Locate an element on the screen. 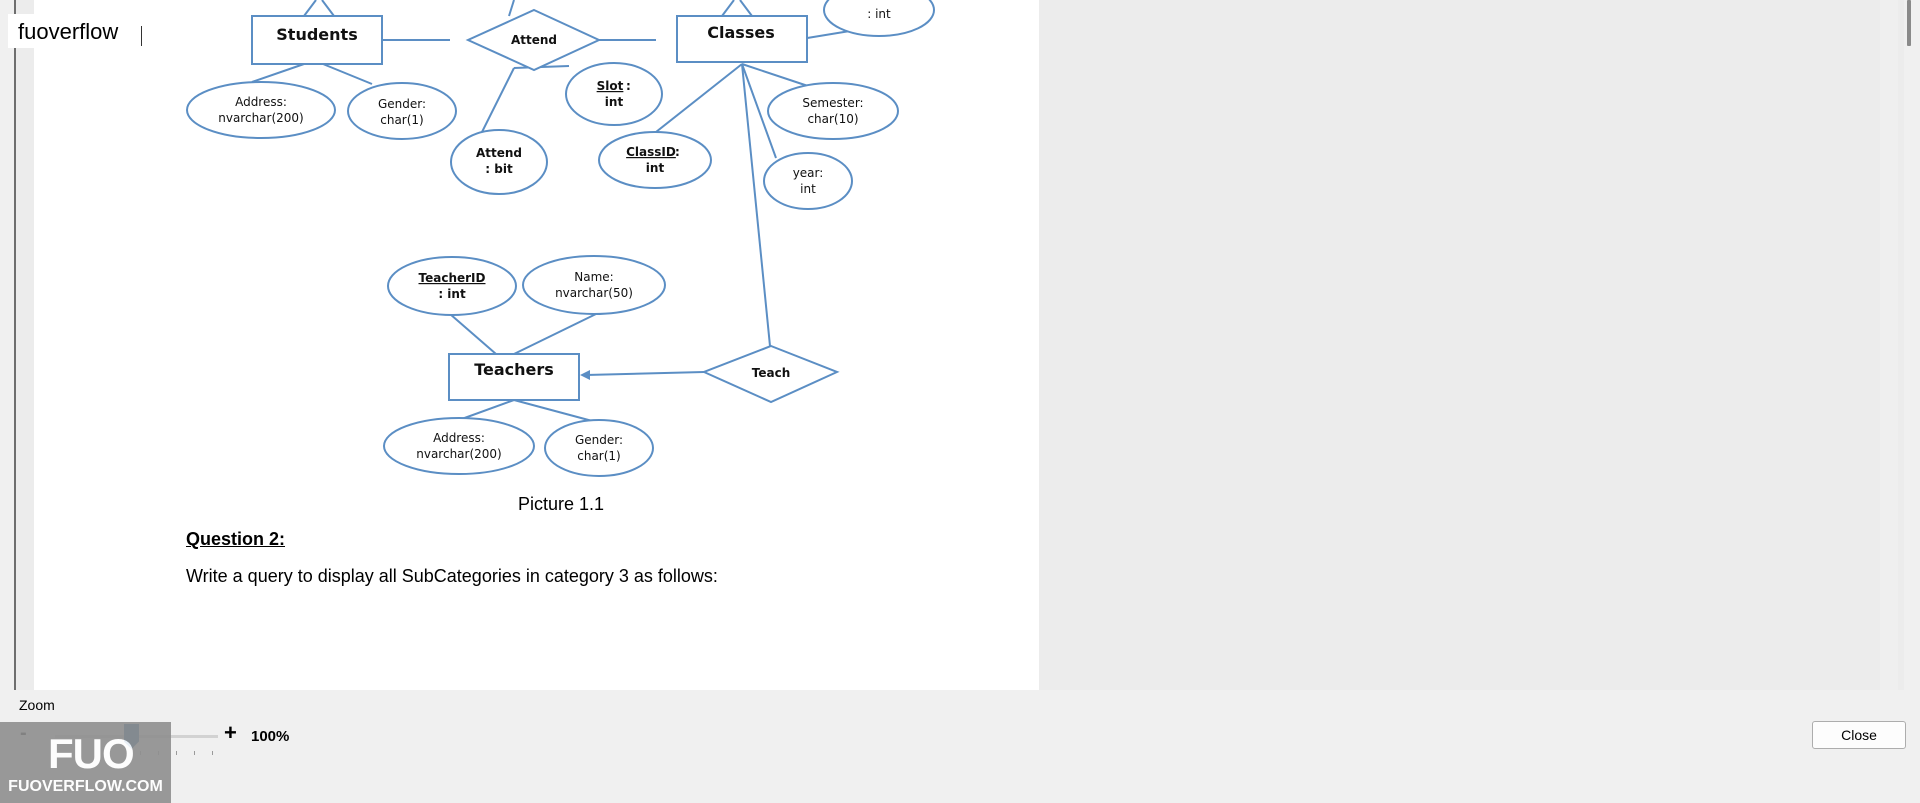 The width and height of the screenshot is (1920, 803). entity-students-label: Students is located at coordinates (316, 34).